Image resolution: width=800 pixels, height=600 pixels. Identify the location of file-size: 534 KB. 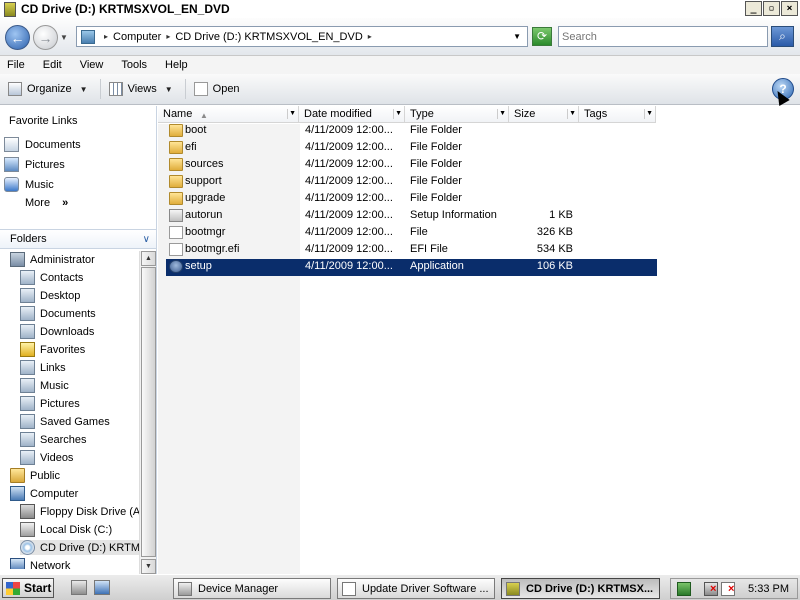
(554, 249).